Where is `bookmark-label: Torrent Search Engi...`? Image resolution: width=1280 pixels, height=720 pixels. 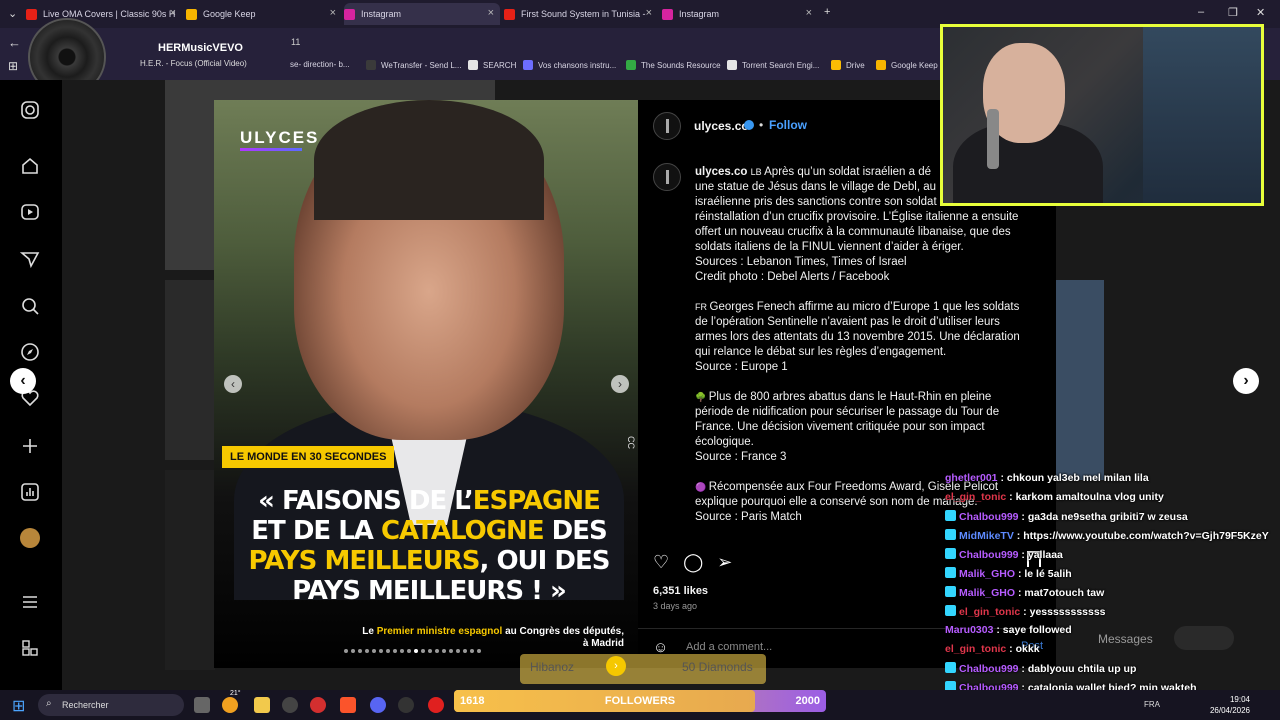 bookmark-label: Torrent Search Engi... is located at coordinates (781, 65).